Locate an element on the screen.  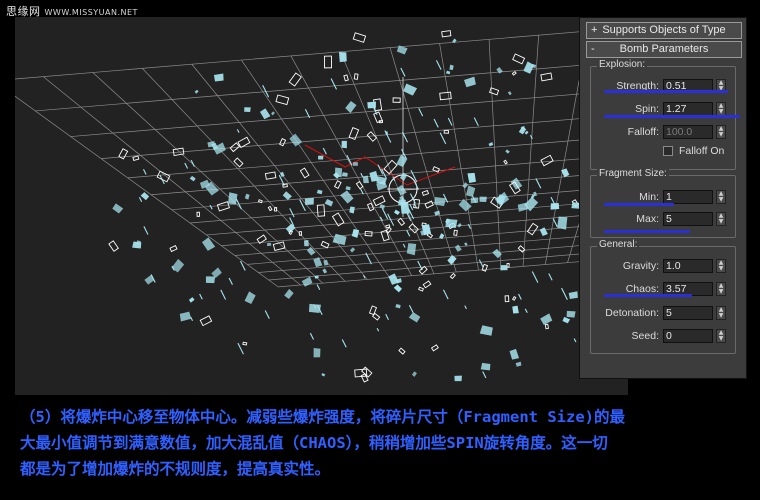
rollout-label: Bomb Parameters is located at coordinates (664, 49).